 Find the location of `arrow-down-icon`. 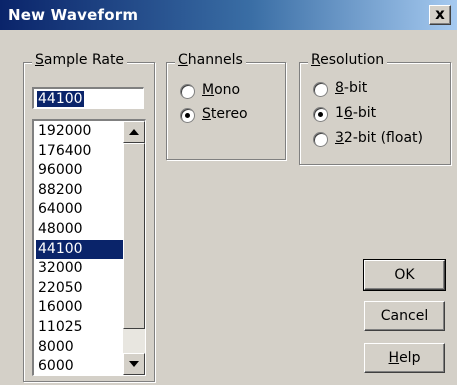

arrow-down-icon is located at coordinates (134, 364).